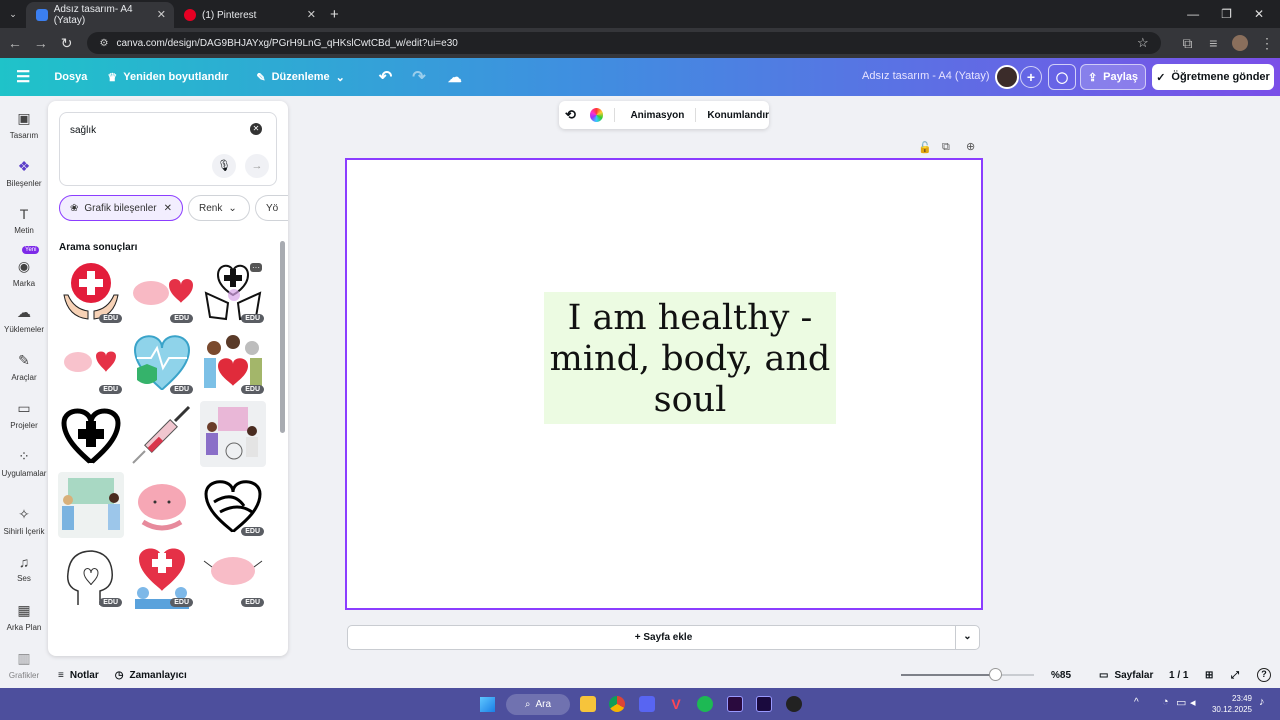 The height and width of the screenshot is (720, 1280). What do you see at coordinates (676, 704) in the screenshot?
I see `valorant-icon: V` at bounding box center [676, 704].